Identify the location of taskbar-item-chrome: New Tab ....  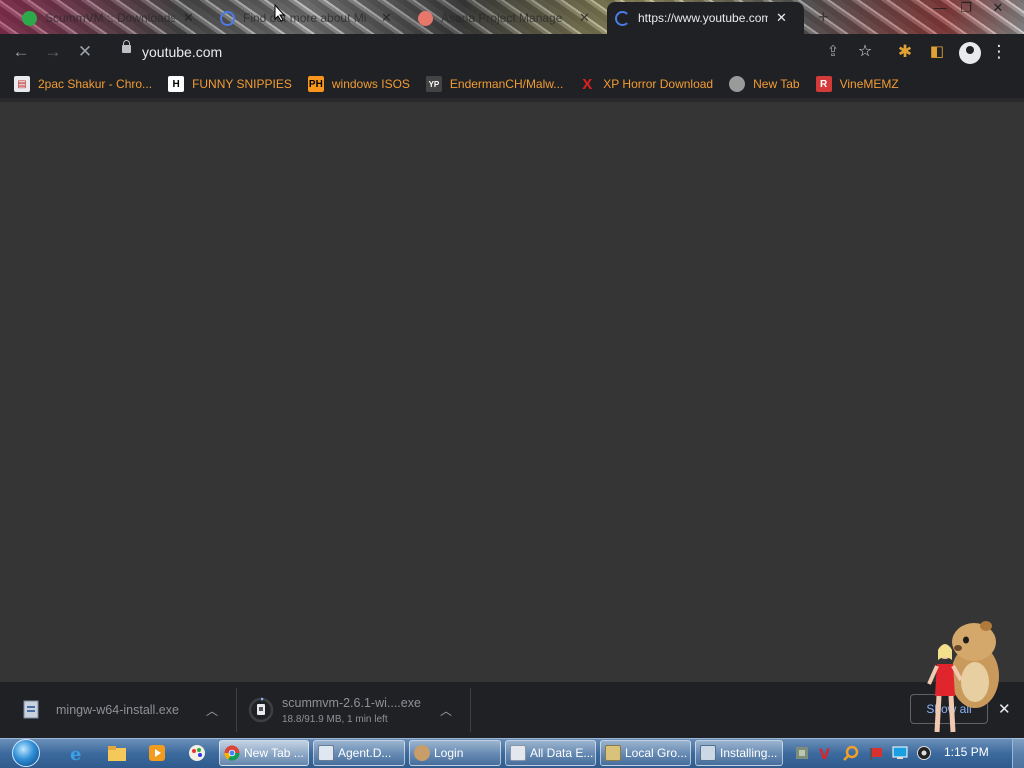
(264, 753).